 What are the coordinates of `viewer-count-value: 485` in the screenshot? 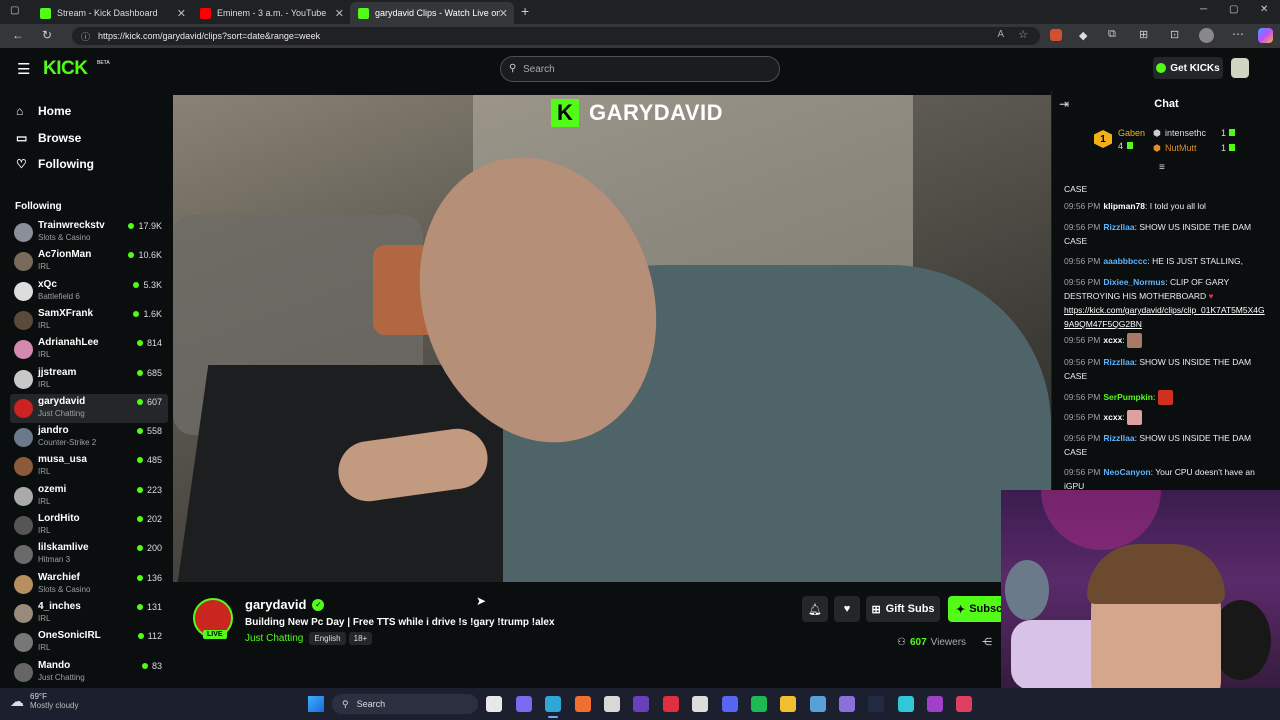 It's located at (154, 460).